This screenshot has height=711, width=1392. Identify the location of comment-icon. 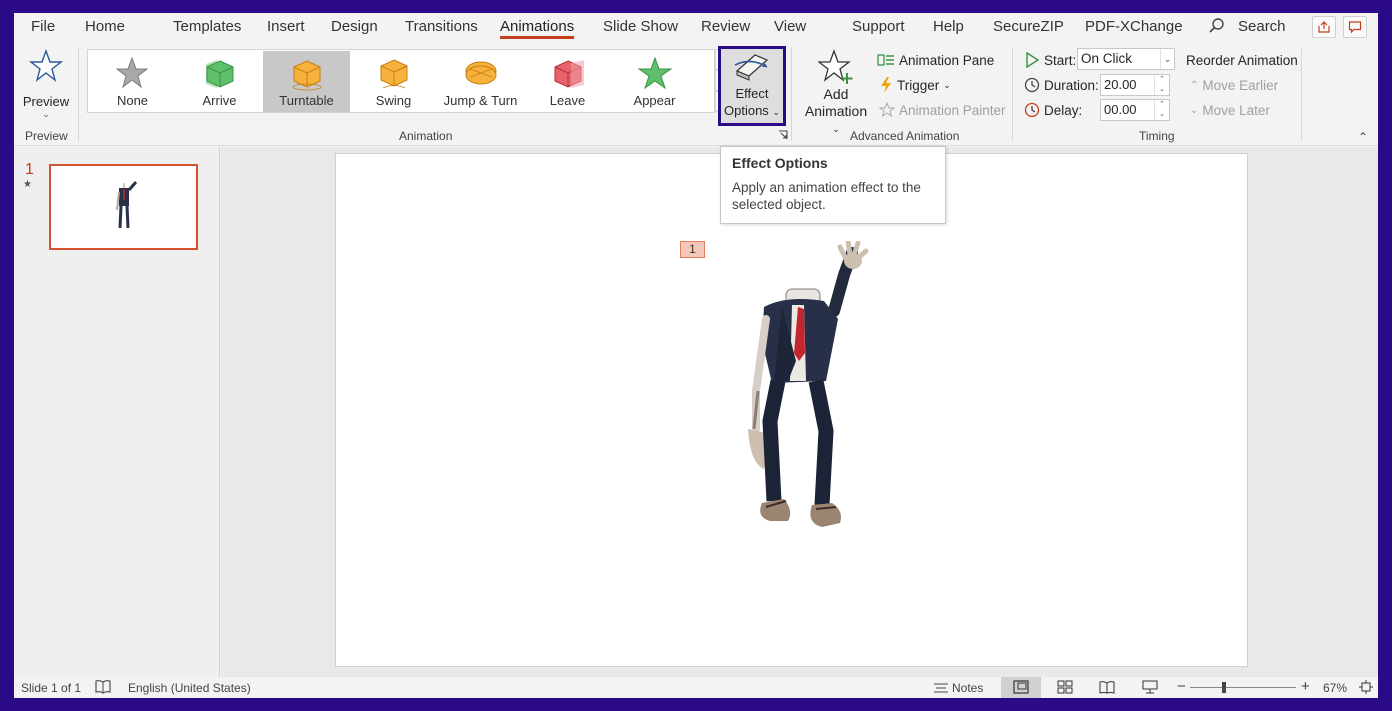
(1355, 27).